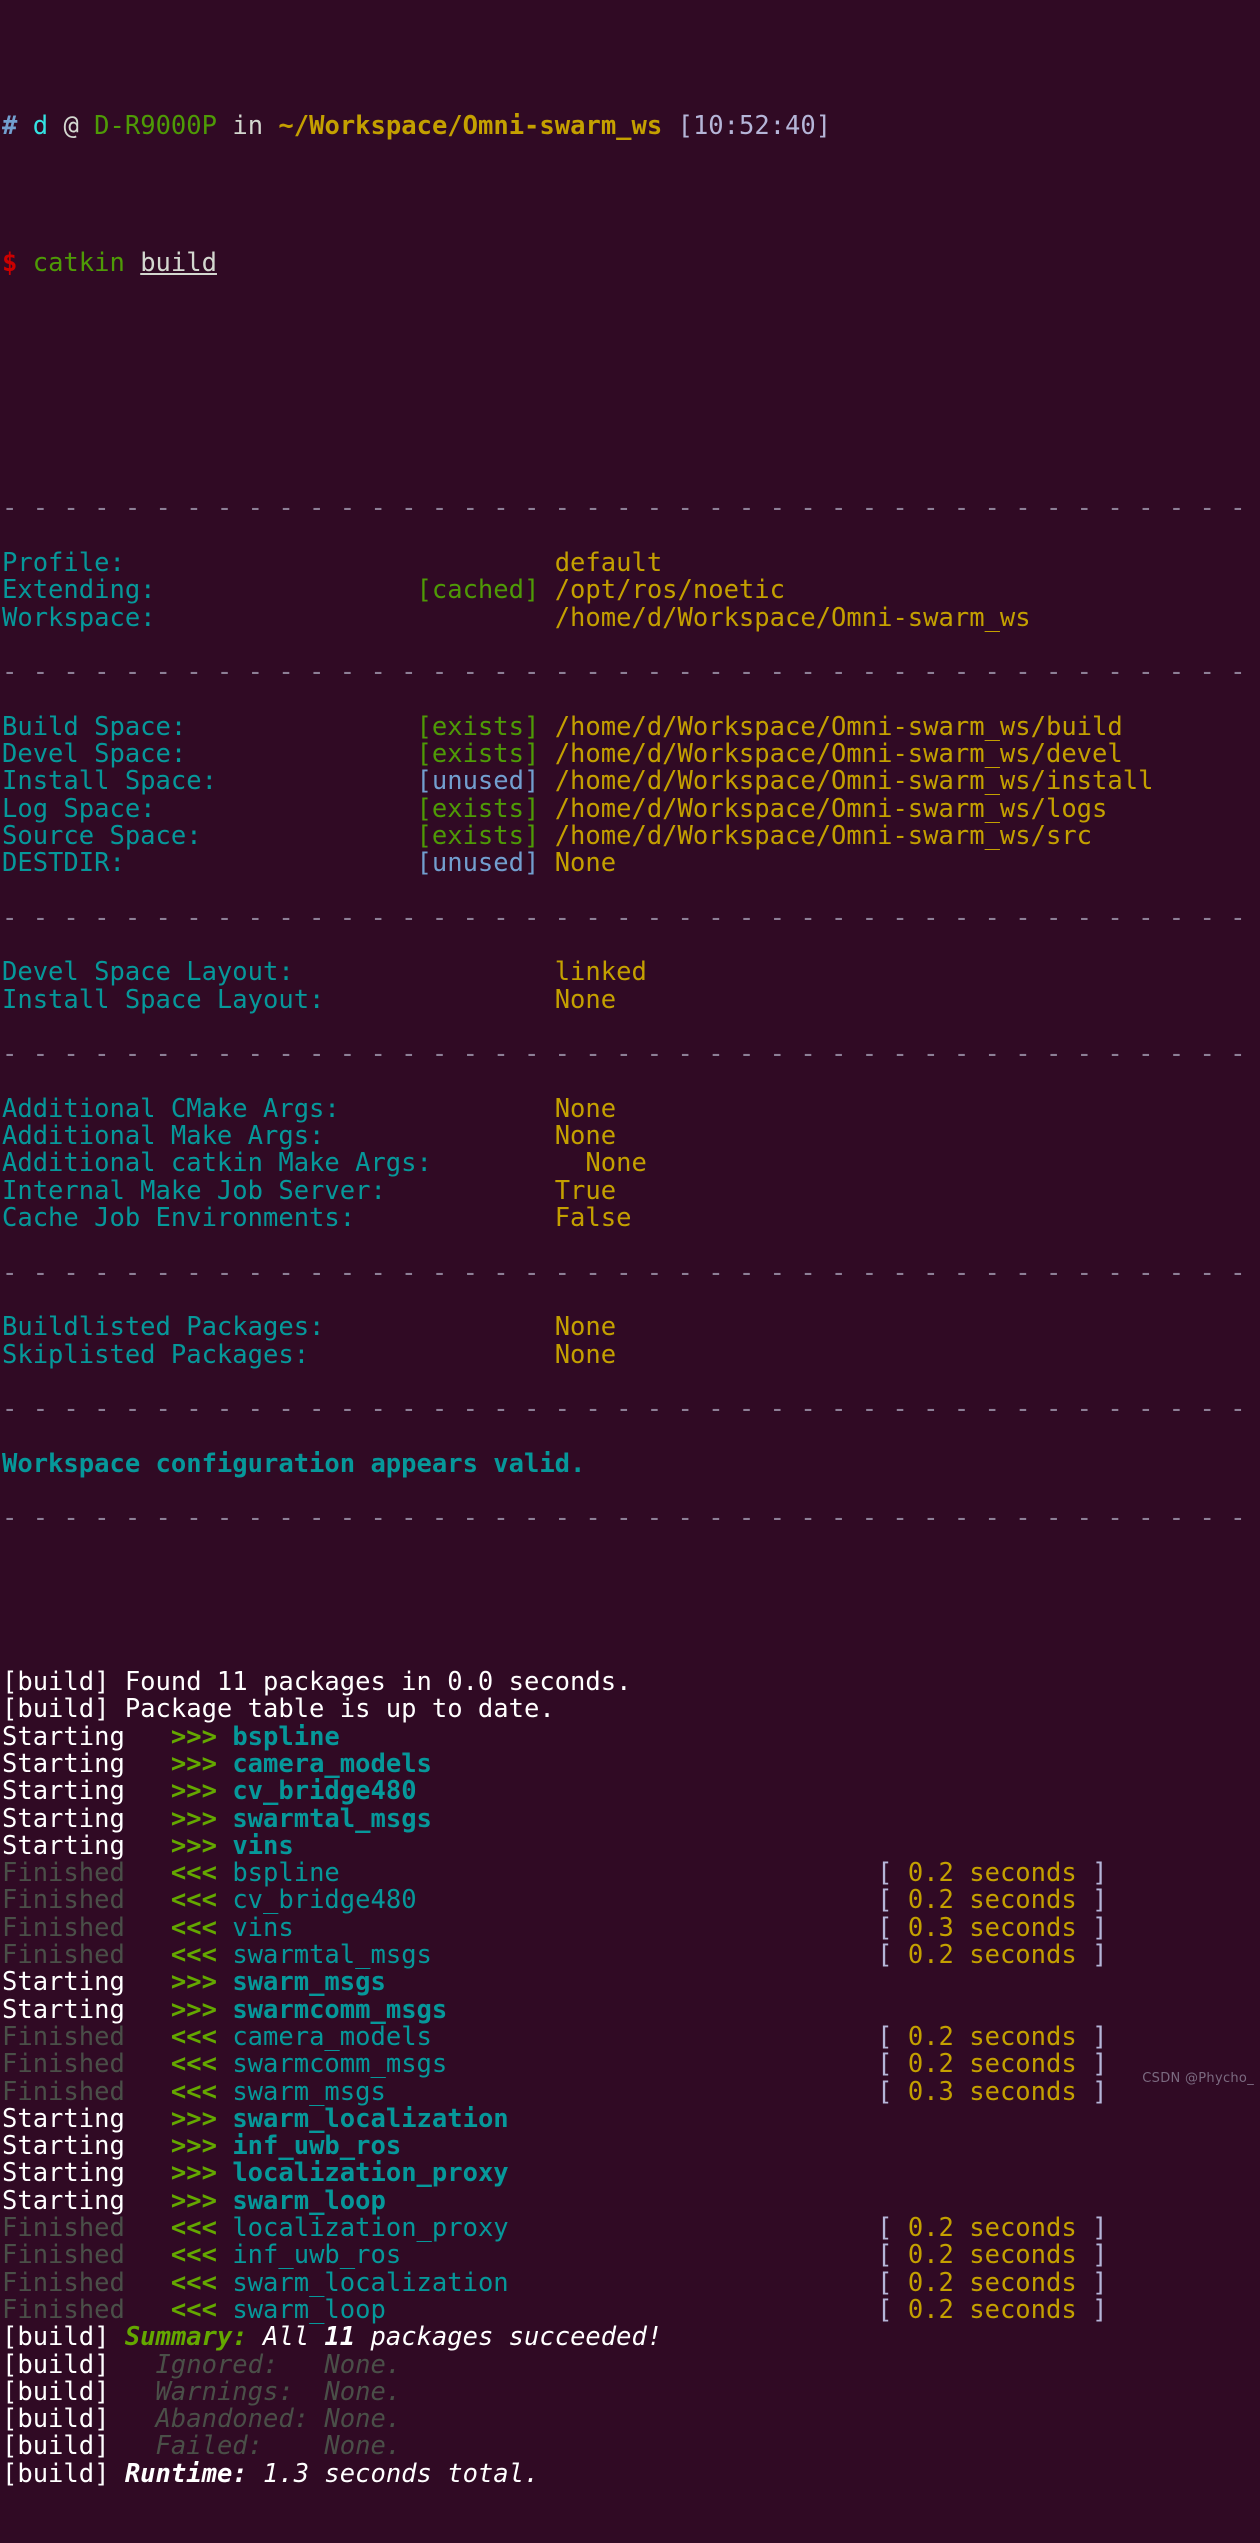  What do you see at coordinates (202, 999) in the screenshot?
I see `config-label: Install Space Layout:` at bounding box center [202, 999].